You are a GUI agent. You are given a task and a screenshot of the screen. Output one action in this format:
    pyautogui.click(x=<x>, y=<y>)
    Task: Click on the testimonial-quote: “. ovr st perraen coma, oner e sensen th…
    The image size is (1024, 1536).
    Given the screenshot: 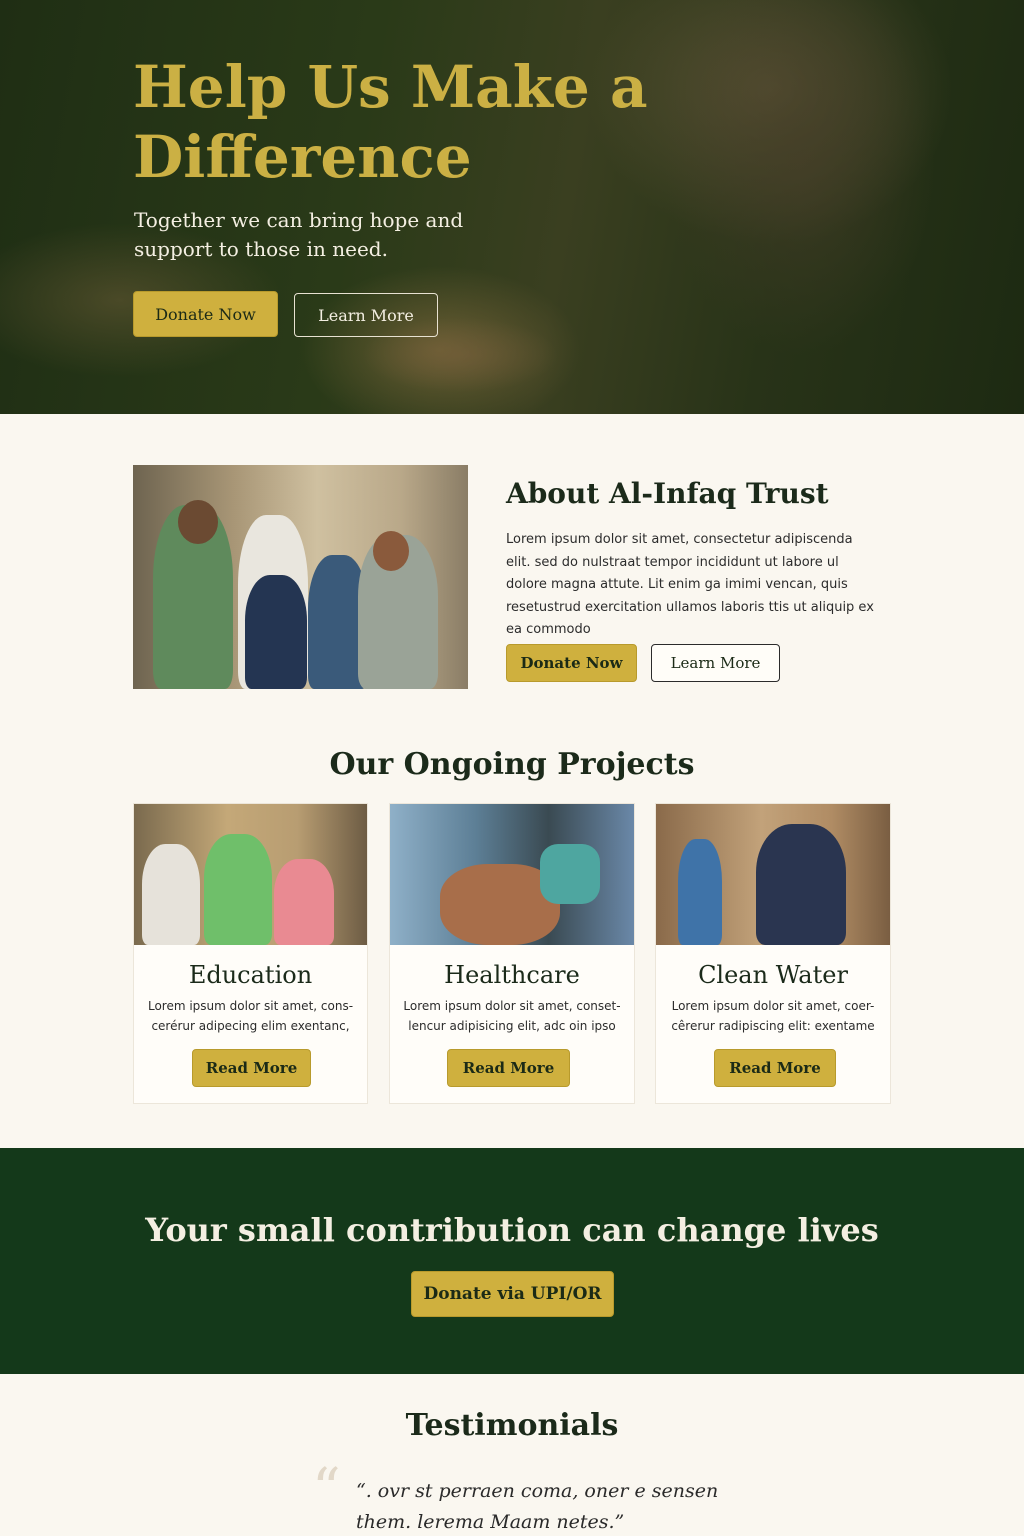 What is the action you would take?
    pyautogui.click(x=537, y=1506)
    